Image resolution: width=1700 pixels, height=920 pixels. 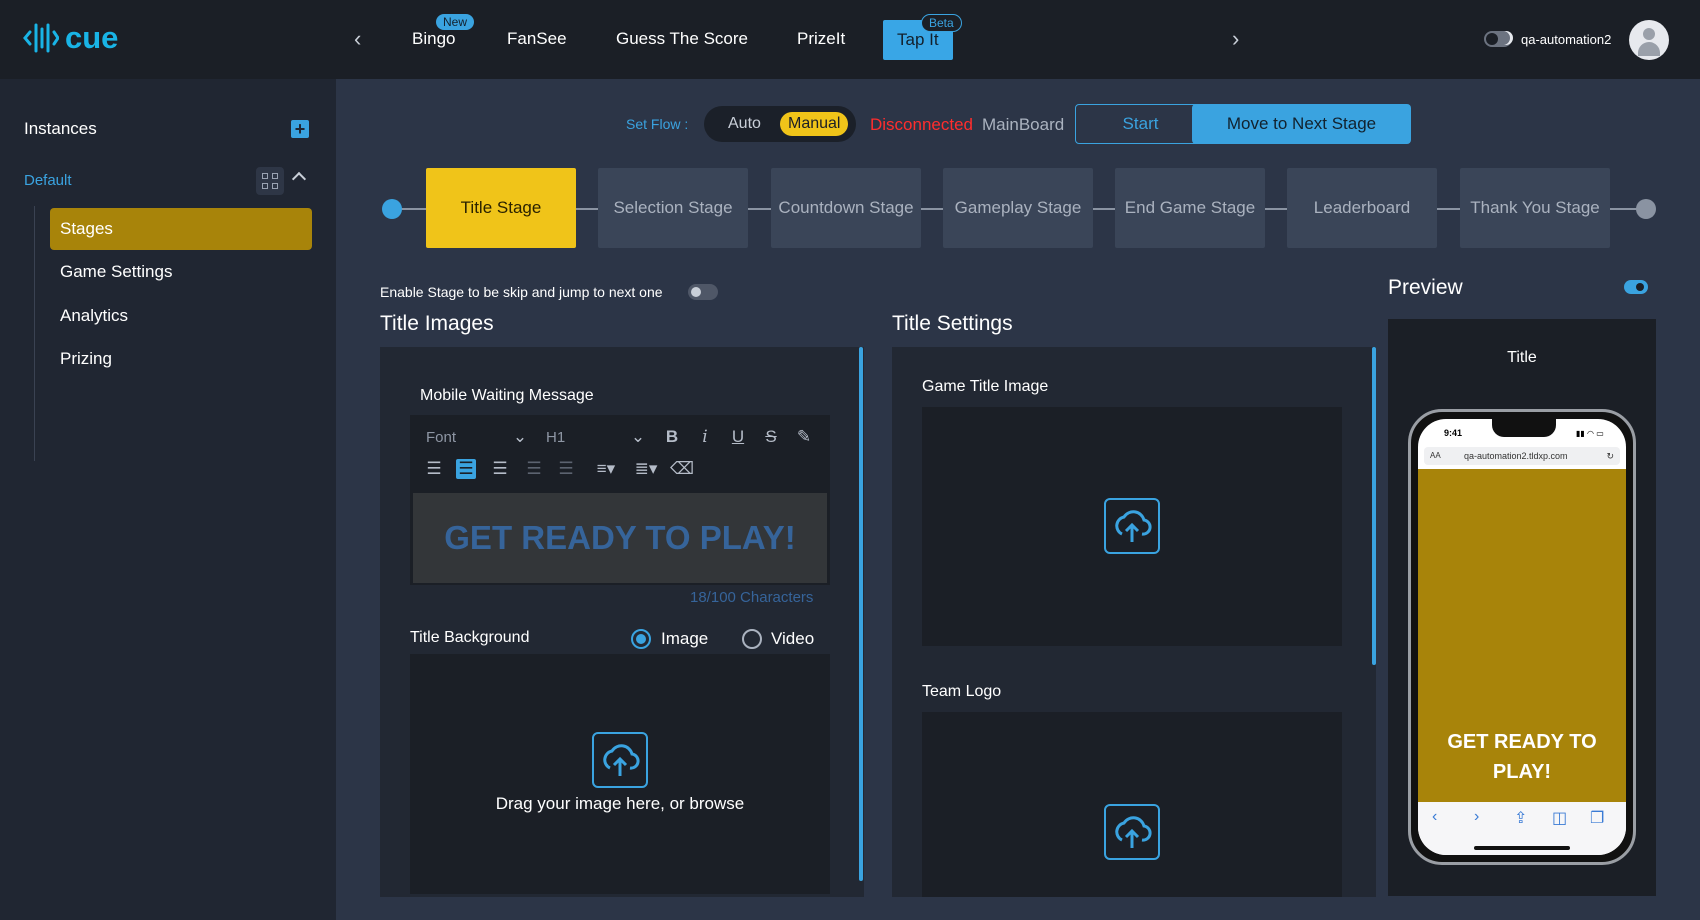 What do you see at coordinates (962, 691) in the screenshot?
I see `team-logo-label: Team Logo` at bounding box center [962, 691].